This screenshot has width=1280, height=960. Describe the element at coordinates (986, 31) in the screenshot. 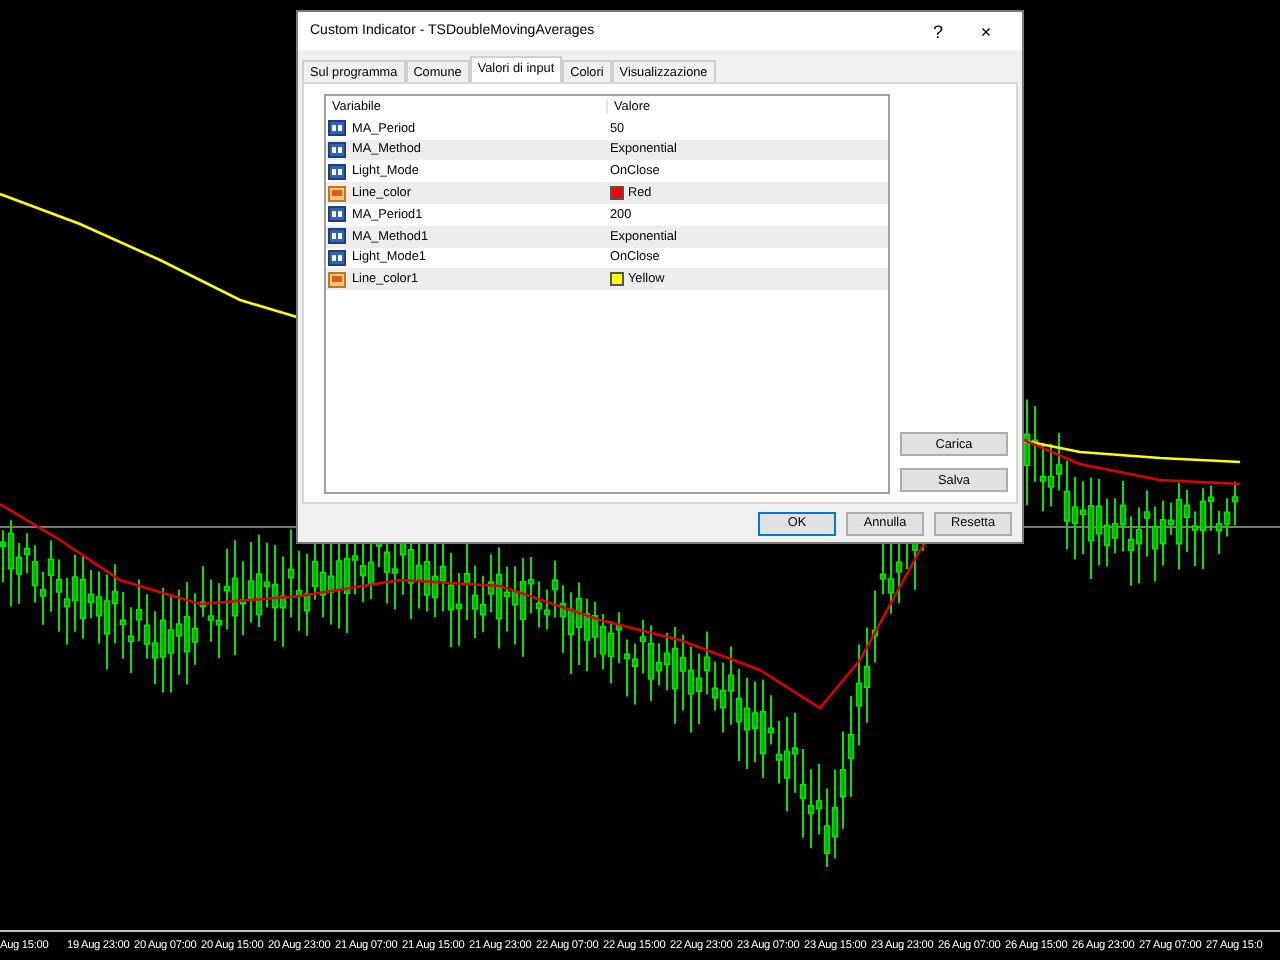

I see `close-button: ×` at that location.